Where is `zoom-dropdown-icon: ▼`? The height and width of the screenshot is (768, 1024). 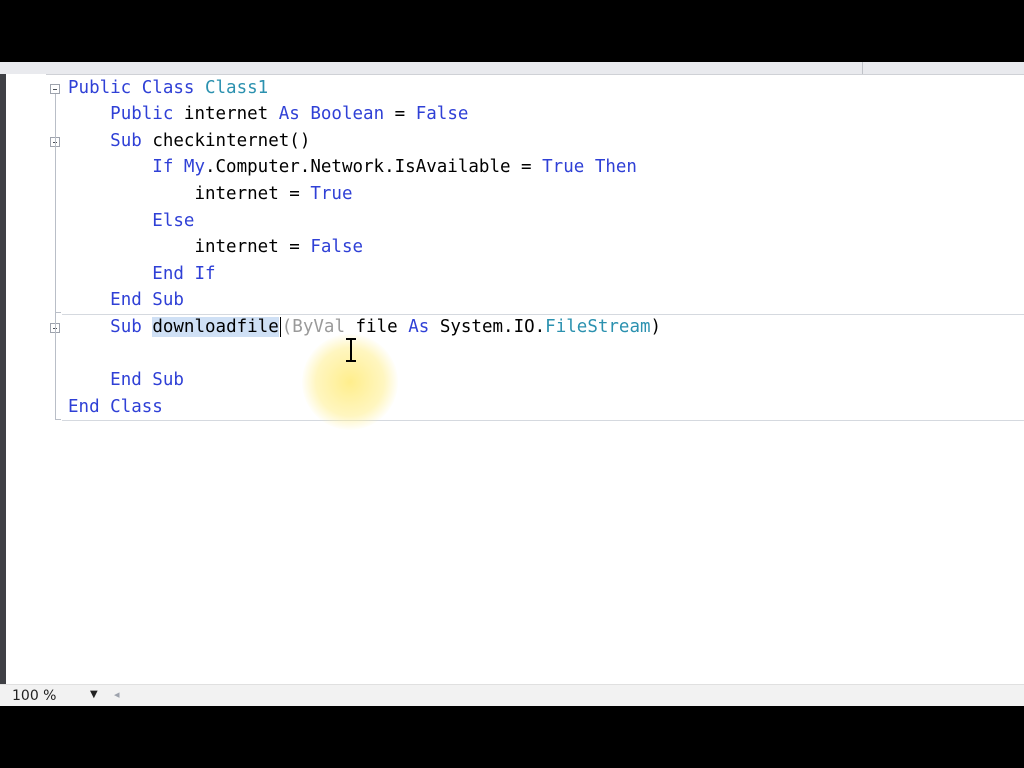
zoom-dropdown-icon: ▼ is located at coordinates (94, 694).